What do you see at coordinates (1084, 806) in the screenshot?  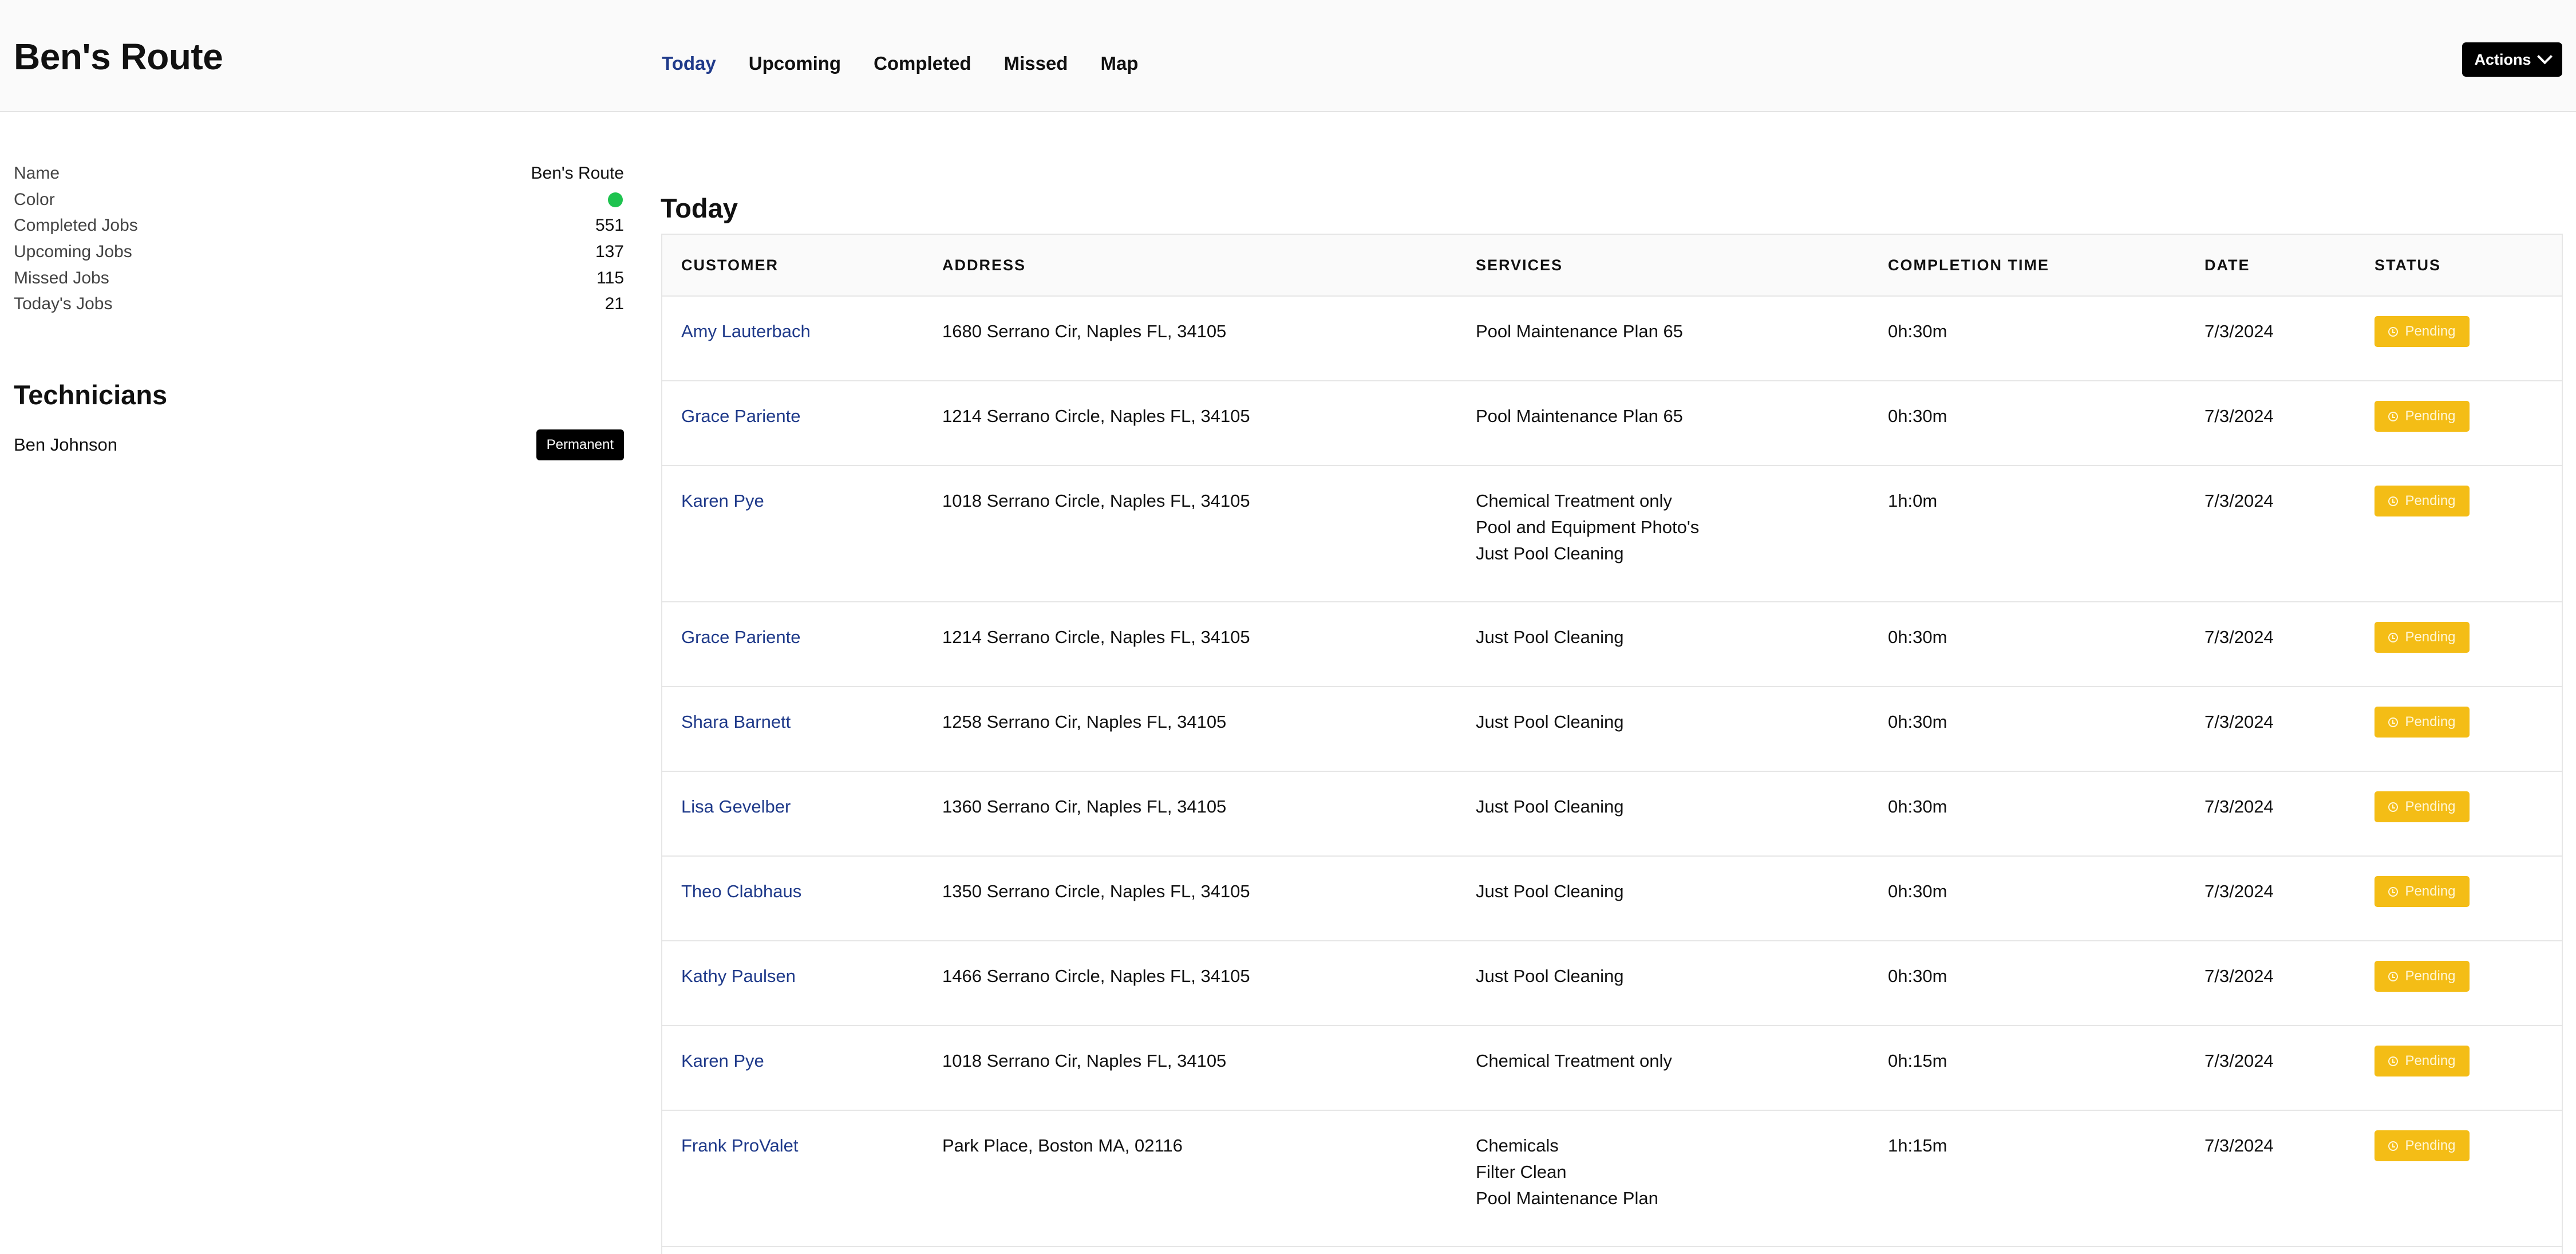 I see `address-cell: 1360 Serrano Cir, Naples FL, 34105` at bounding box center [1084, 806].